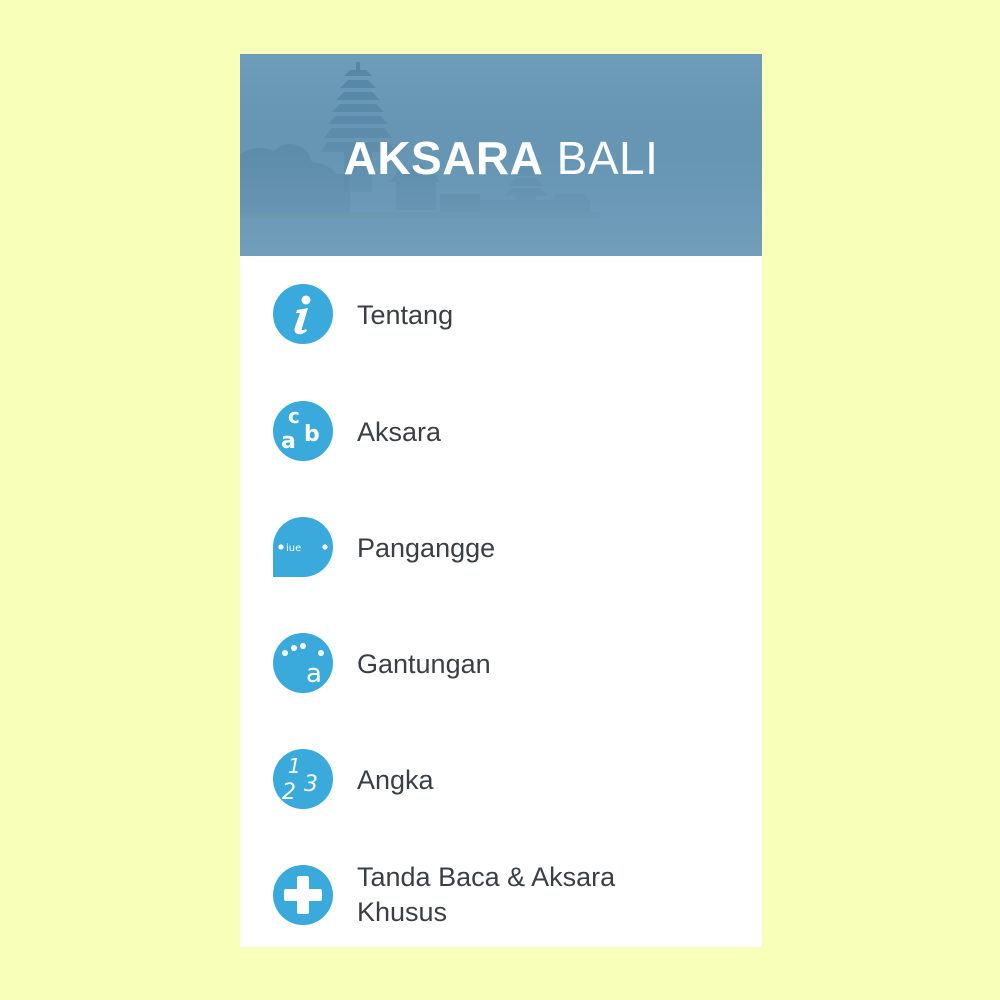  Describe the element at coordinates (426, 548) in the screenshot. I see `menu-label-pangangge: Pangangge` at that location.